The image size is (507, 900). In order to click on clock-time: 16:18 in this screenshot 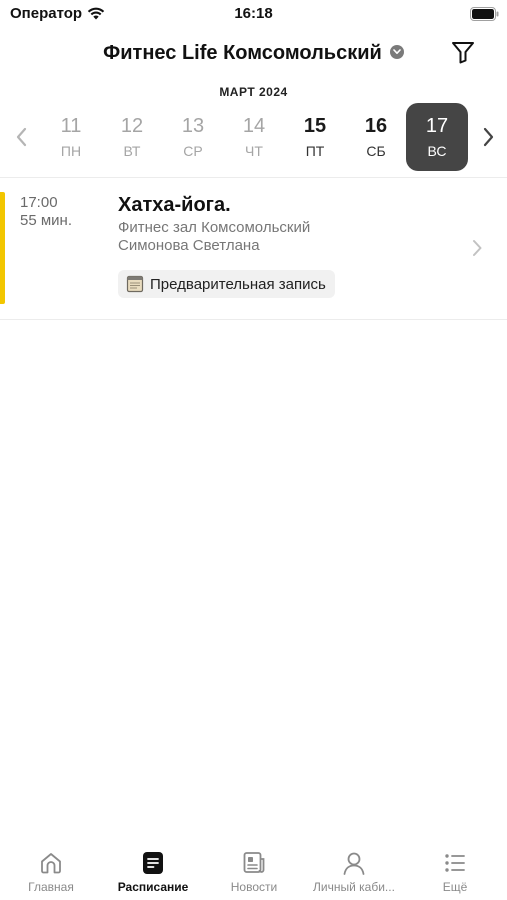, I will do `click(253, 13)`.